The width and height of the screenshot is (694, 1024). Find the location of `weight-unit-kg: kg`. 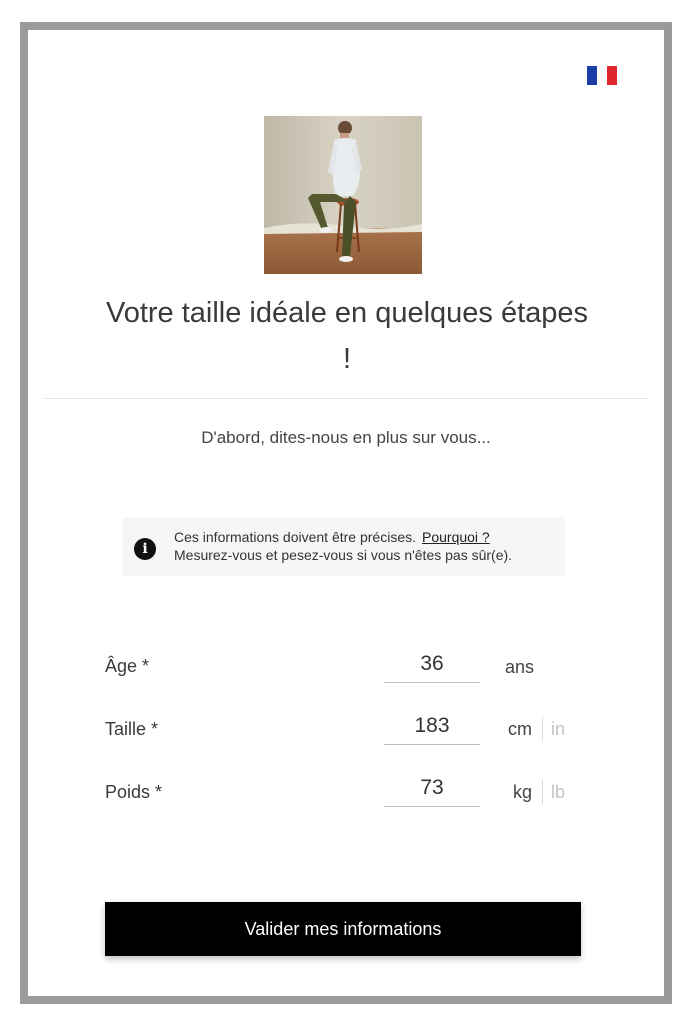

weight-unit-kg: kg is located at coordinates (522, 792).